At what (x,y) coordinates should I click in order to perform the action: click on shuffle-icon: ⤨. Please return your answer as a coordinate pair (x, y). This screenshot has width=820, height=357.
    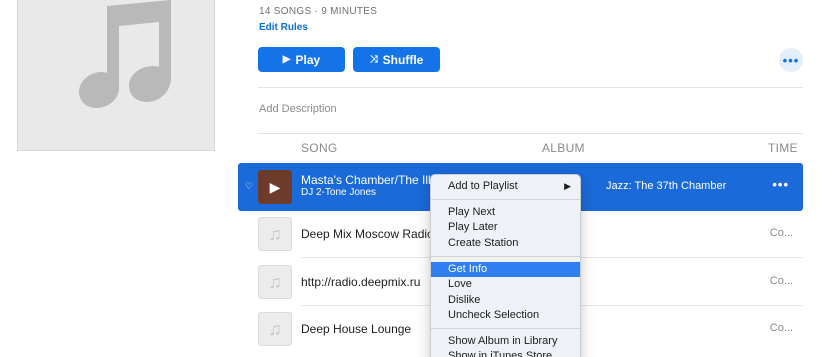
    Looking at the image, I should click on (373, 59).